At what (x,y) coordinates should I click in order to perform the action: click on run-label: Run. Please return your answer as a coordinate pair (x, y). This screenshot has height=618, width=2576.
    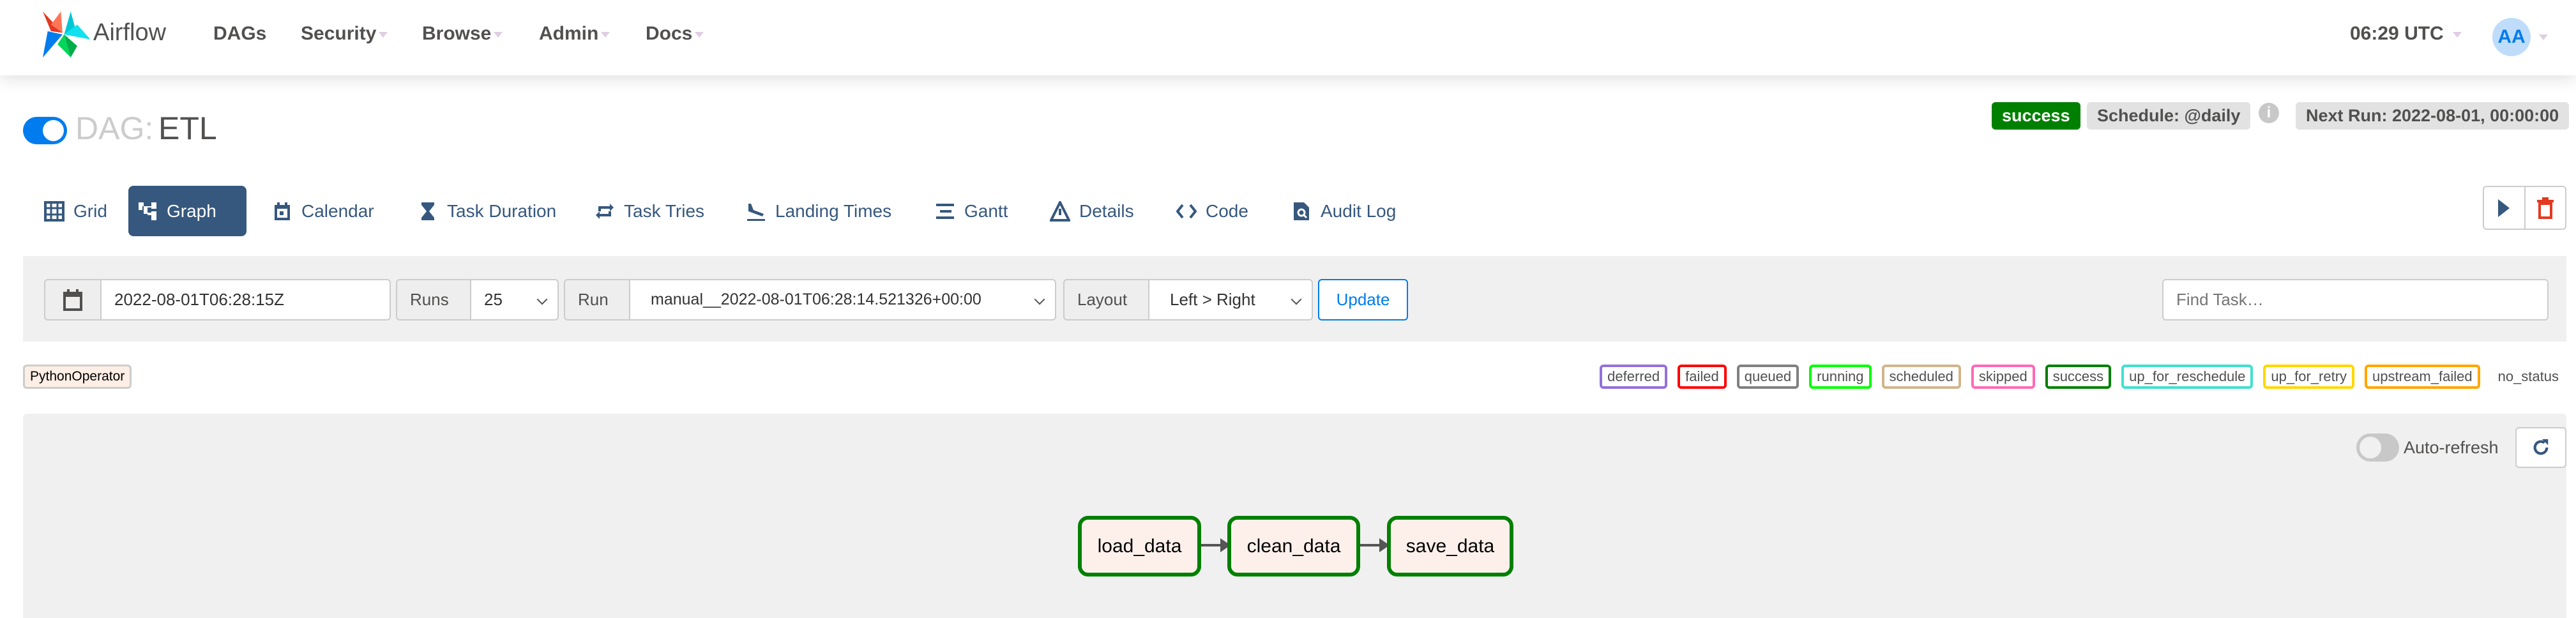
    Looking at the image, I should click on (597, 300).